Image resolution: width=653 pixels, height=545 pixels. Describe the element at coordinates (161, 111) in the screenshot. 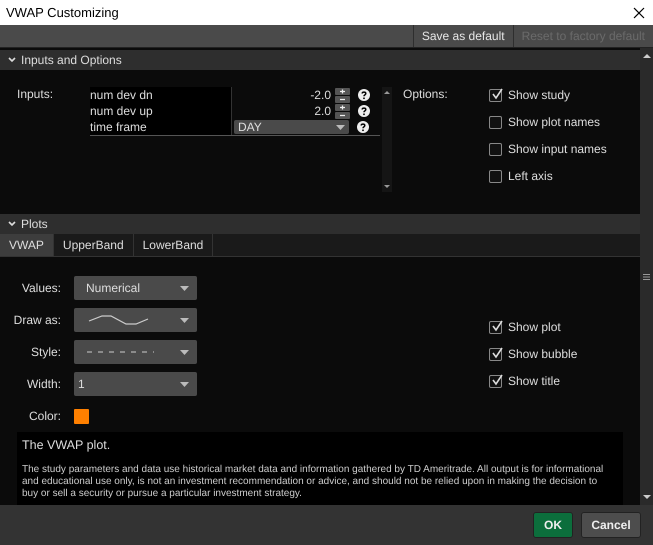

I see `input-name: num dev up` at that location.